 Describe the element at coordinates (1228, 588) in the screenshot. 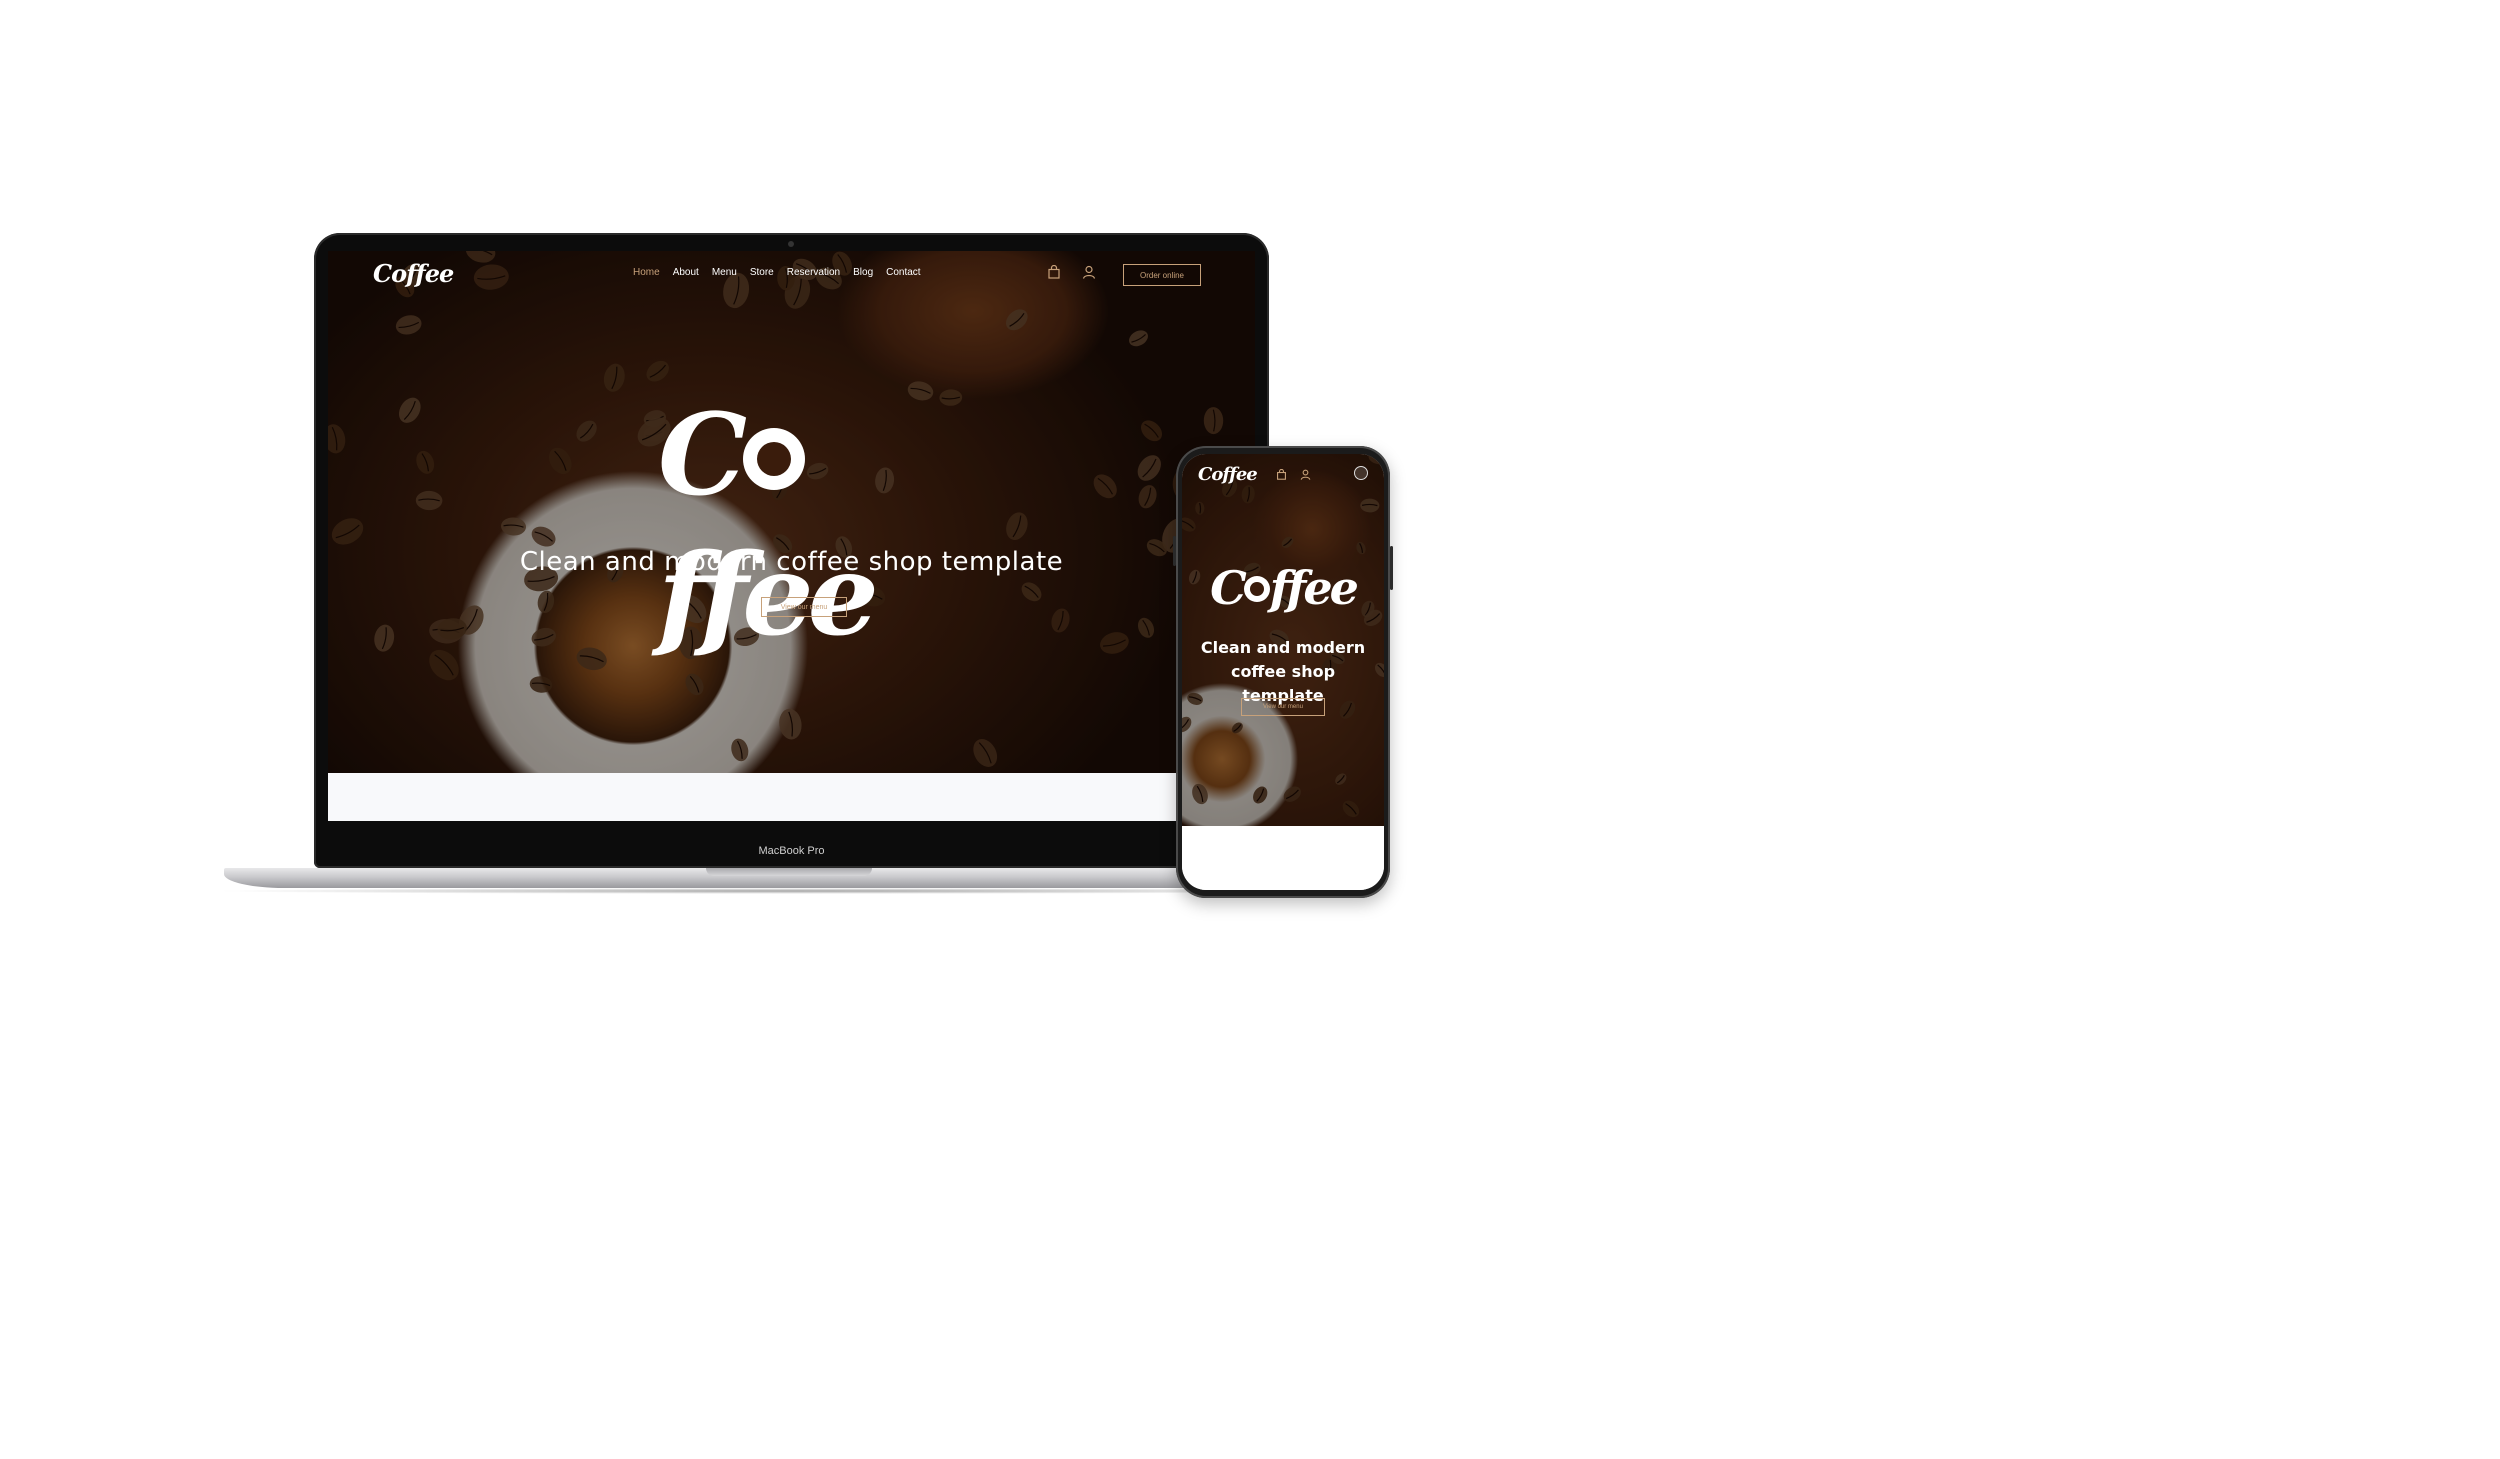

I see `mobile-hero-logo-c: C` at that location.